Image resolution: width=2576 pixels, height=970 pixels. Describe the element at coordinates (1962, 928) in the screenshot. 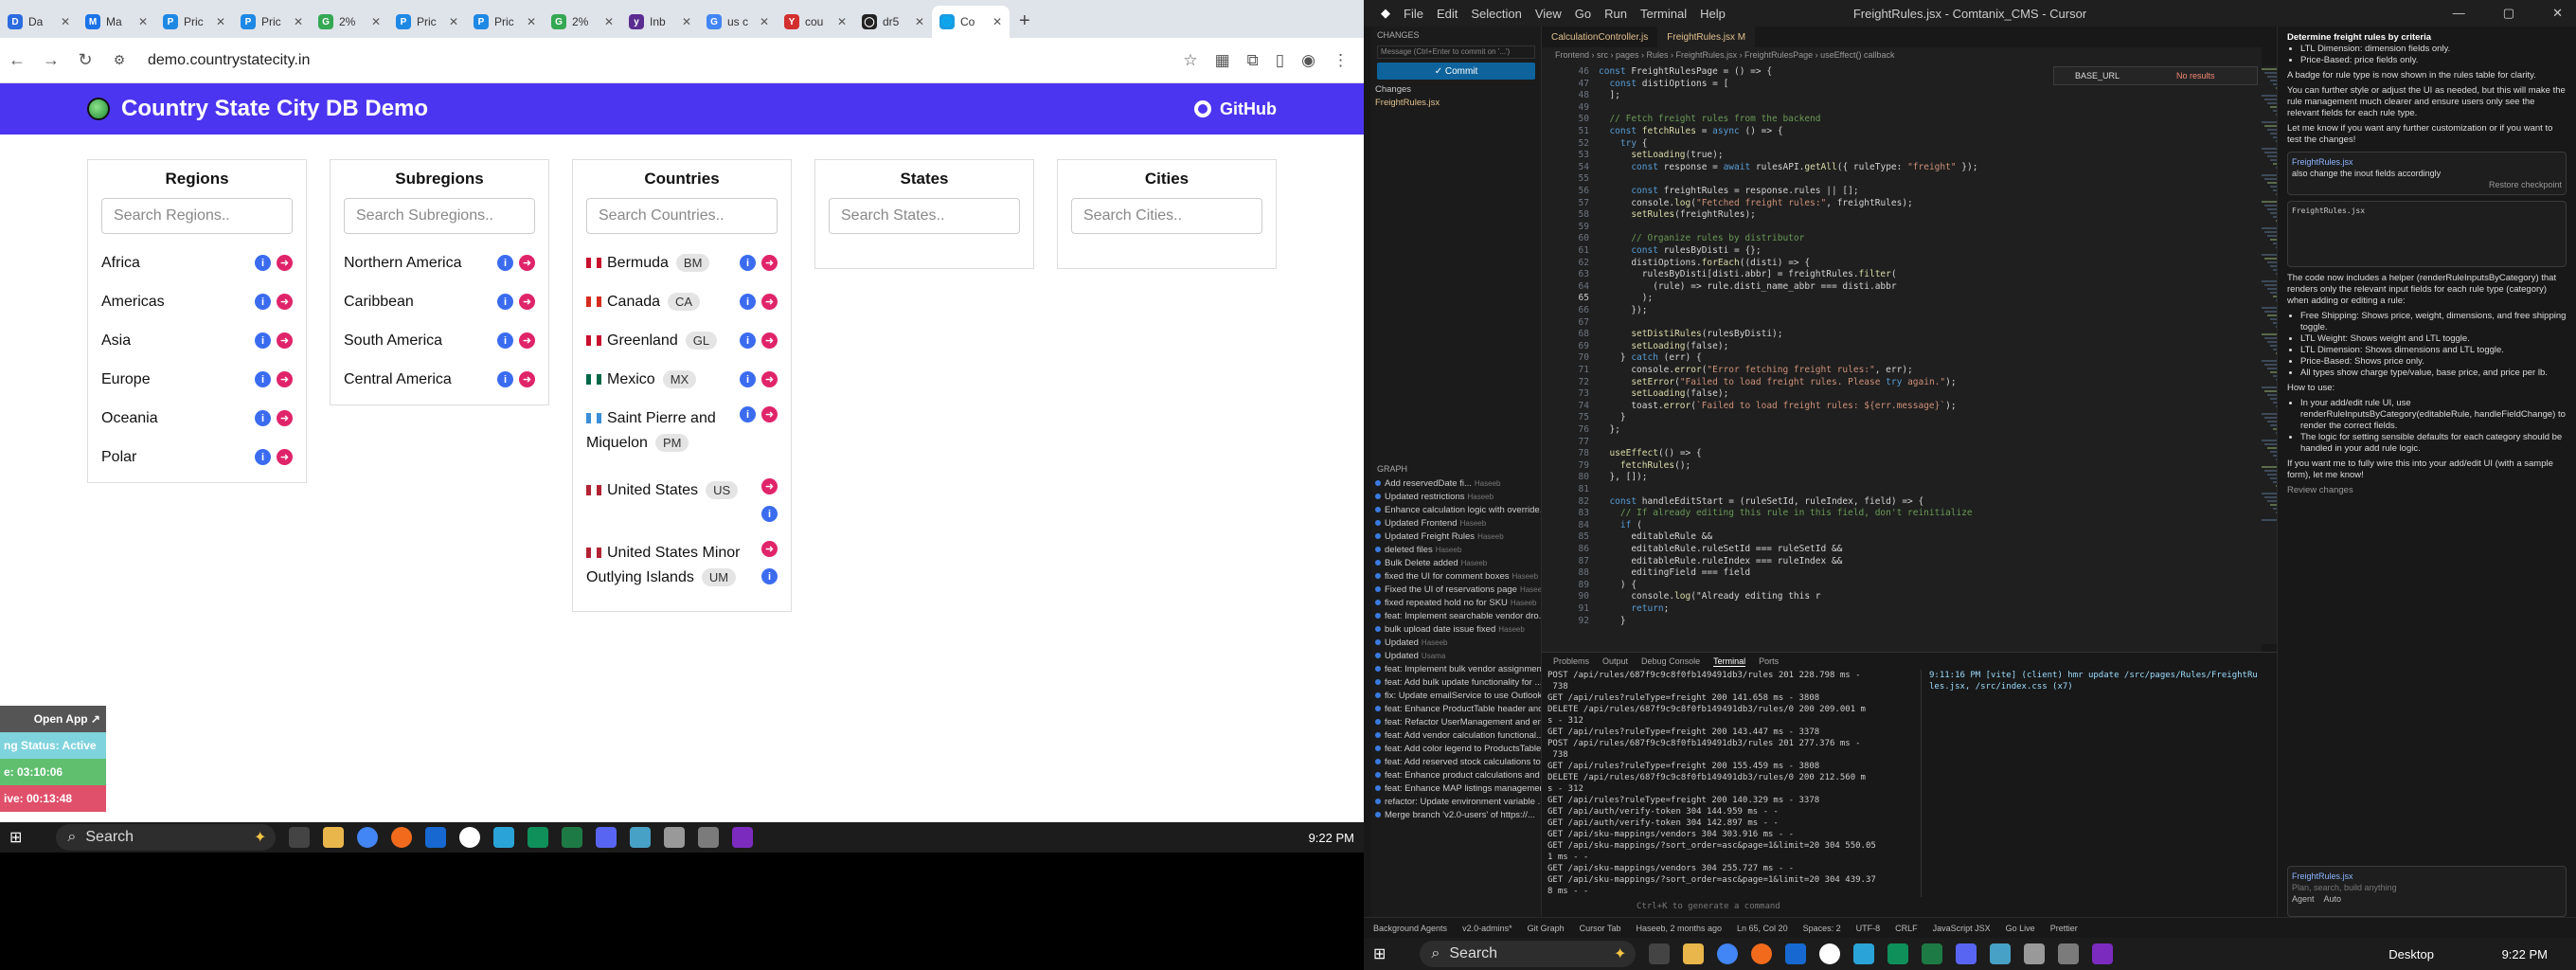

I see `status-item: JavaScript JSX` at that location.